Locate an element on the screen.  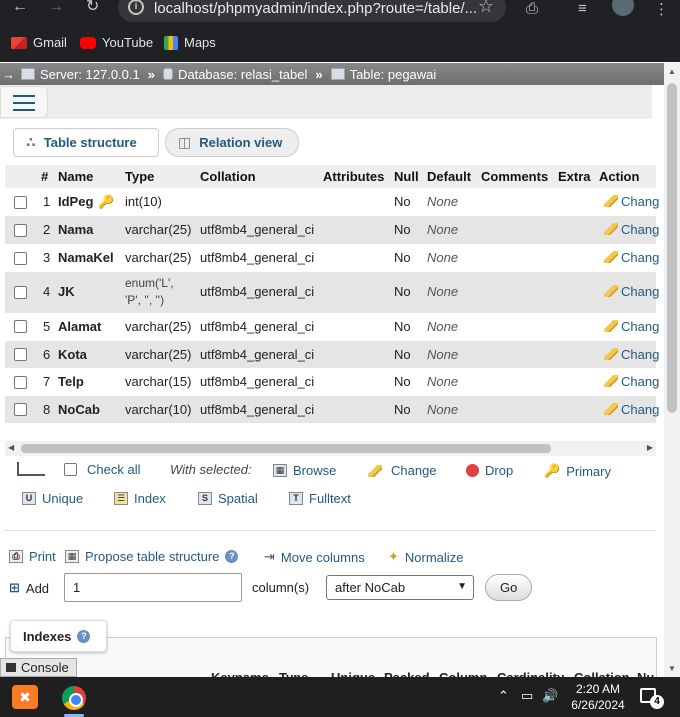
column-header-null: Null is located at coordinates (406, 176).